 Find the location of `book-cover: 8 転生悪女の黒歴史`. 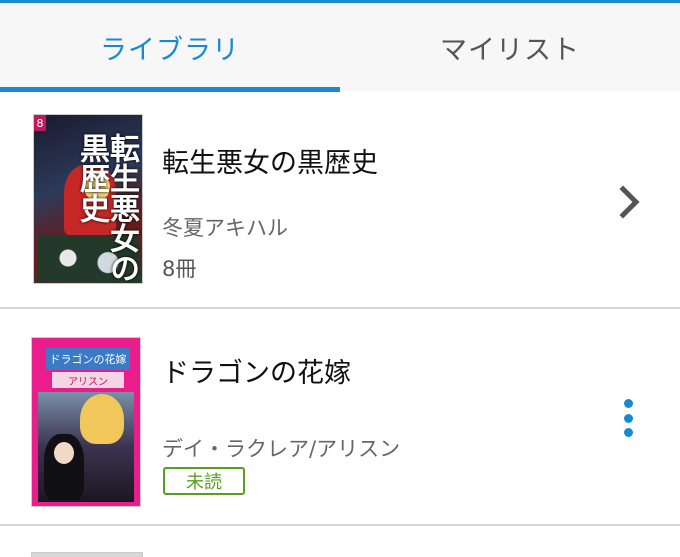

book-cover: 8 転生悪女の黒歴史 is located at coordinates (88, 199).